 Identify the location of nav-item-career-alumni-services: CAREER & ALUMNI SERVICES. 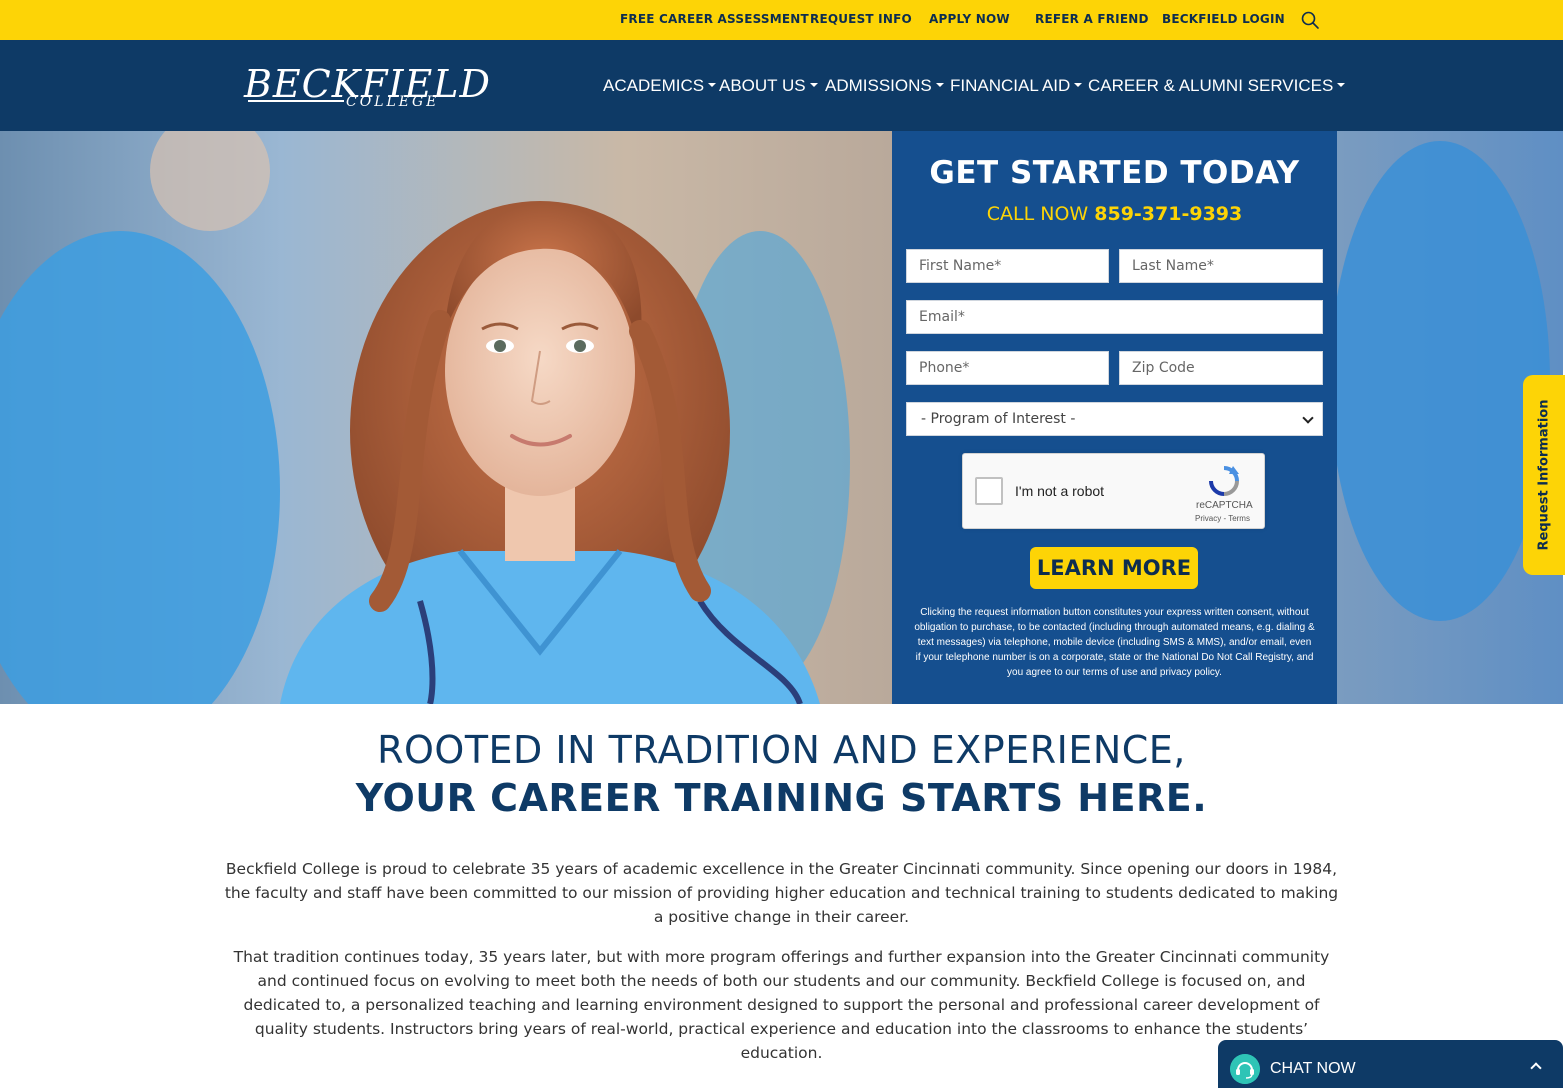
(1217, 86).